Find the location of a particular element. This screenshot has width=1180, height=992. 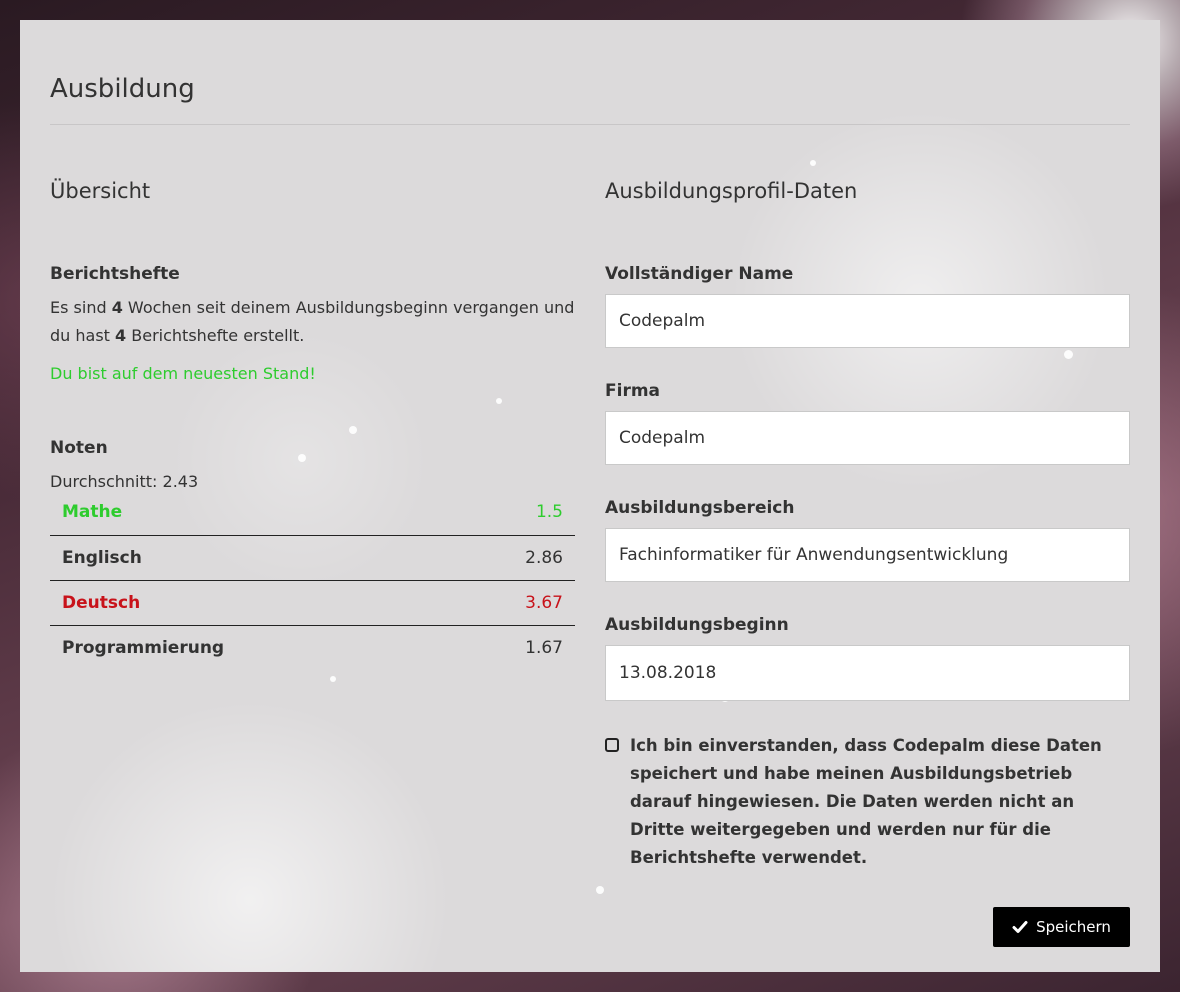

check-icon is located at coordinates (1020, 927).